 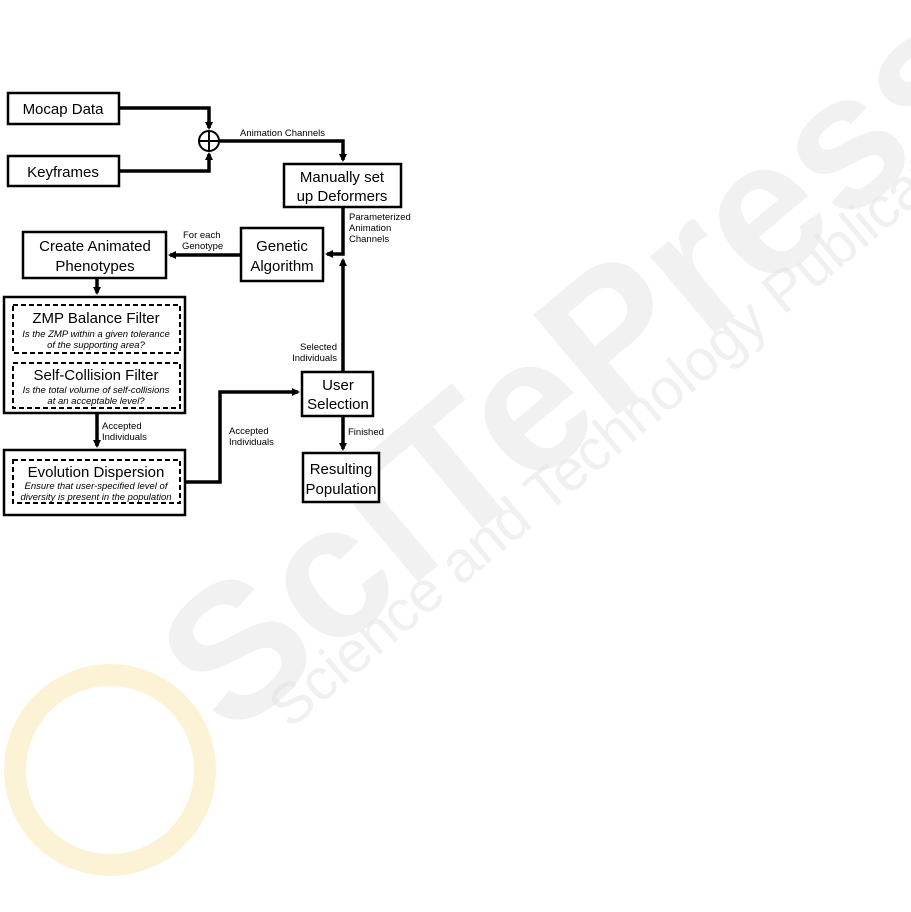 I want to click on watermark-logo, so click(x=110, y=770).